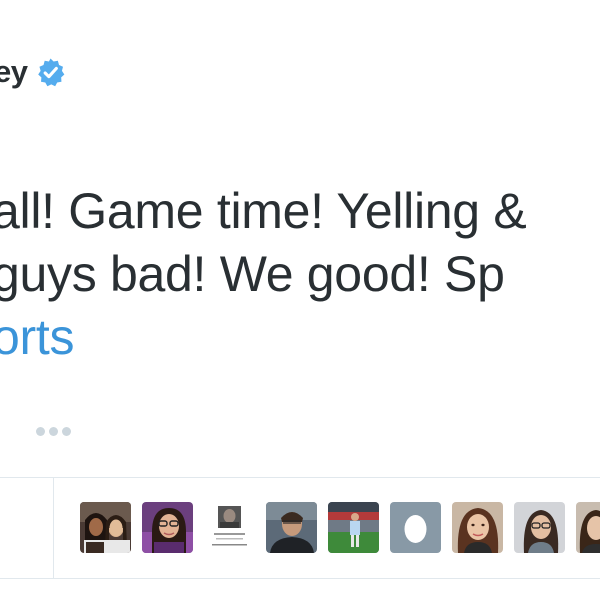 This screenshot has width=600, height=600. I want to click on avatar-partial, so click(588, 527).